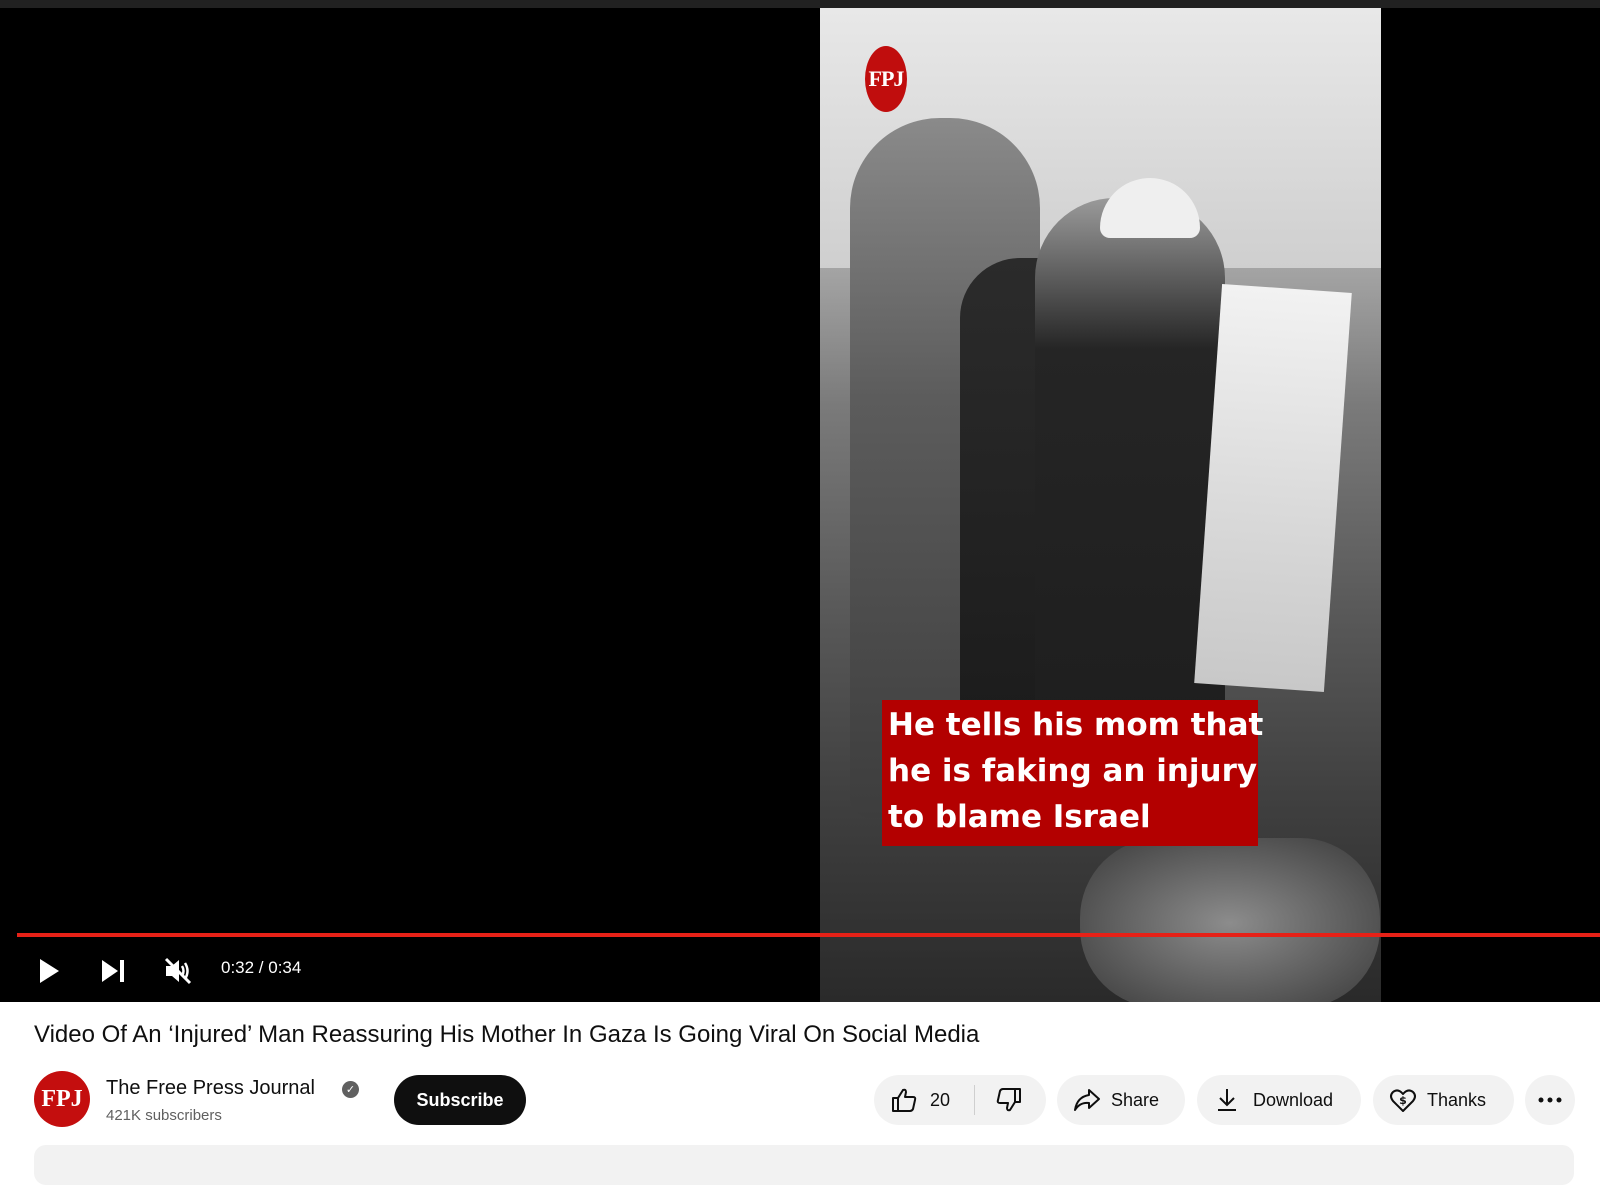 This screenshot has width=1600, height=1185. I want to click on more-actions-button, so click(1550, 1100).